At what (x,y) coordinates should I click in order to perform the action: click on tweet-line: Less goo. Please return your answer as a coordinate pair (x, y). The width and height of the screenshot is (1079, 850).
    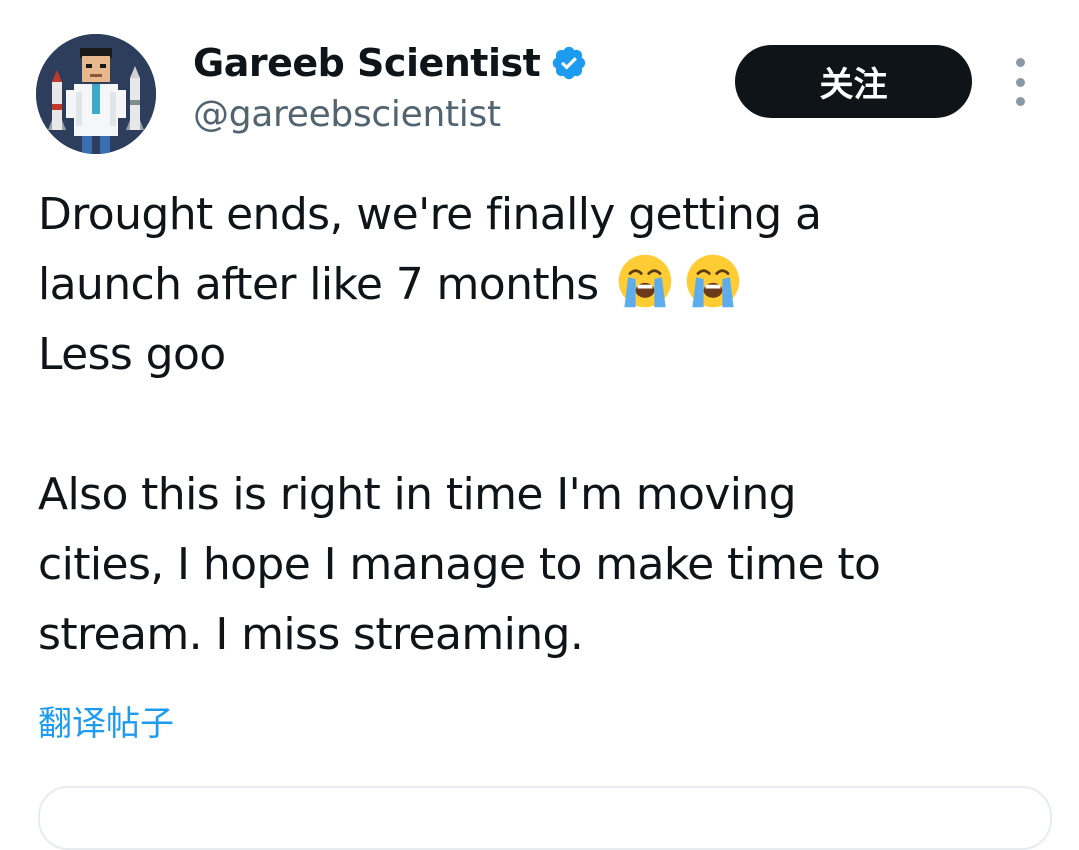
    Looking at the image, I should click on (132, 354).